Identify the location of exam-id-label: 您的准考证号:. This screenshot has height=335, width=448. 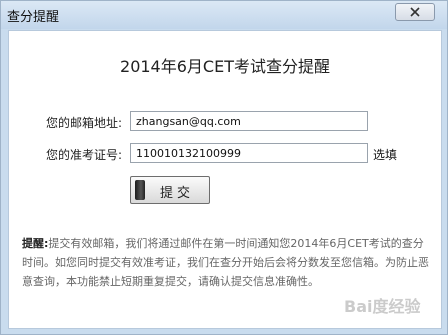
(84, 155).